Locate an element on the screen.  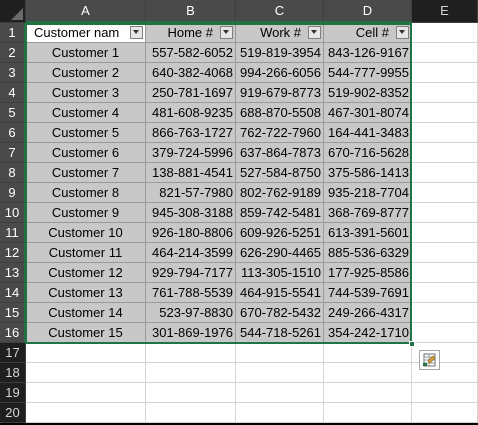
cell-d7: 670-716-5628 is located at coordinates (368, 153).